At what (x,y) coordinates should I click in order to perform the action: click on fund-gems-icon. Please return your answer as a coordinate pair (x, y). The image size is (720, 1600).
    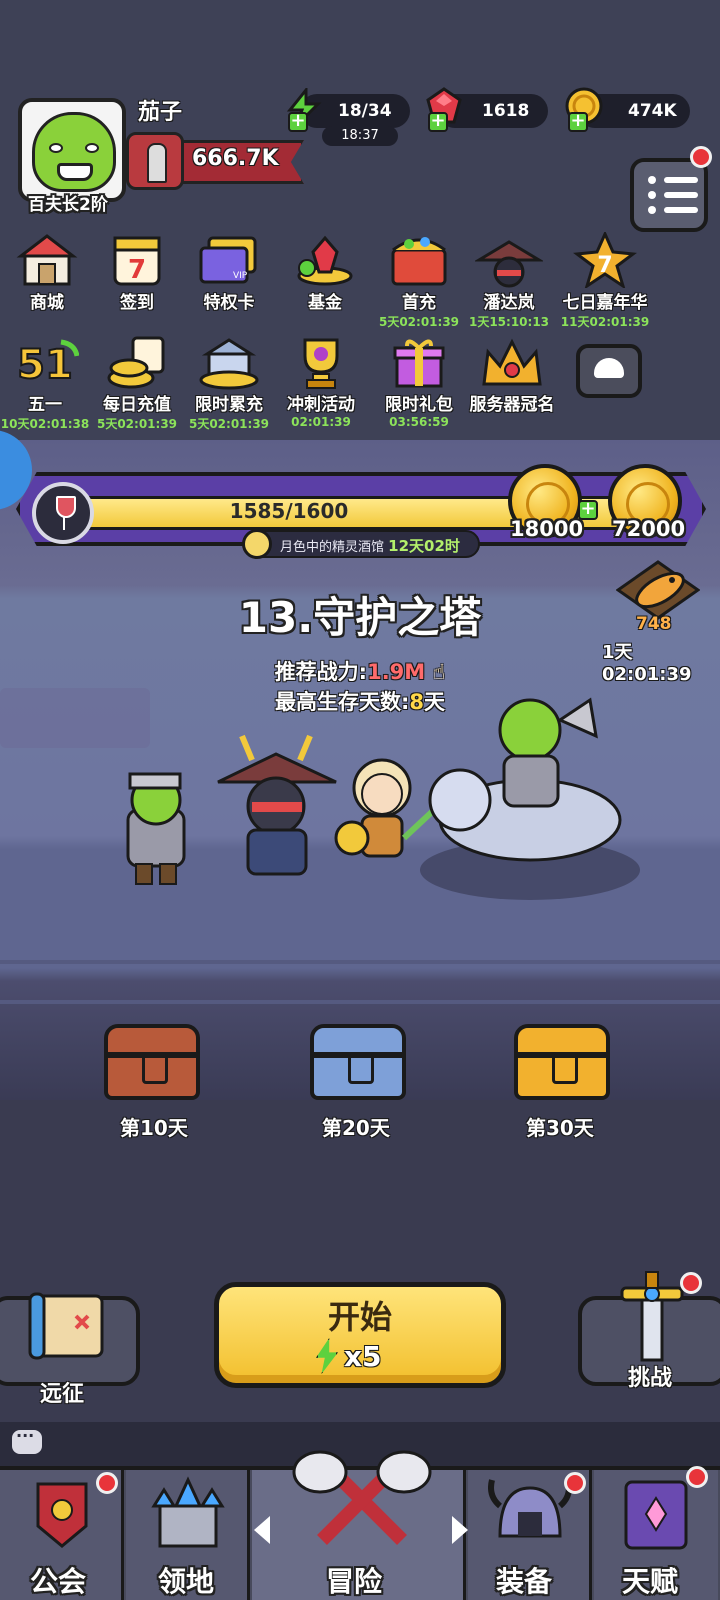
    Looking at the image, I should click on (325, 260).